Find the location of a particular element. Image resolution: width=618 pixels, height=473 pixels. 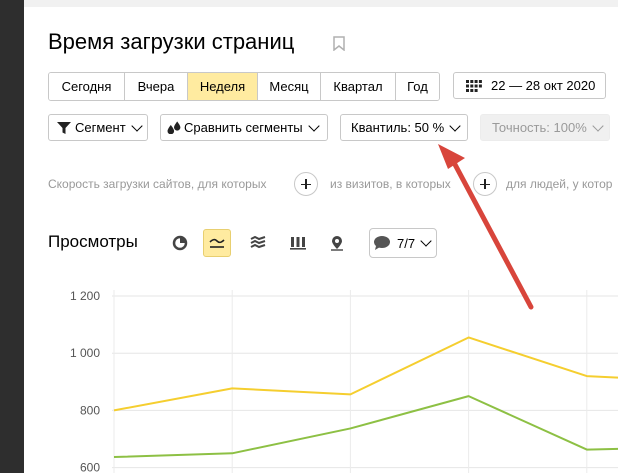

line-chart-view-button is located at coordinates (217, 243).